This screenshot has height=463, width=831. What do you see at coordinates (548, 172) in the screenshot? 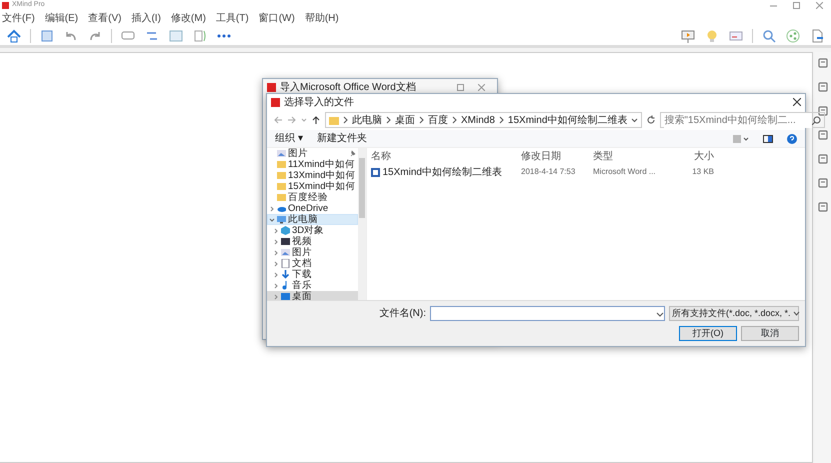
I see `table-cell-text: 2018-4-14 7:53` at bounding box center [548, 172].